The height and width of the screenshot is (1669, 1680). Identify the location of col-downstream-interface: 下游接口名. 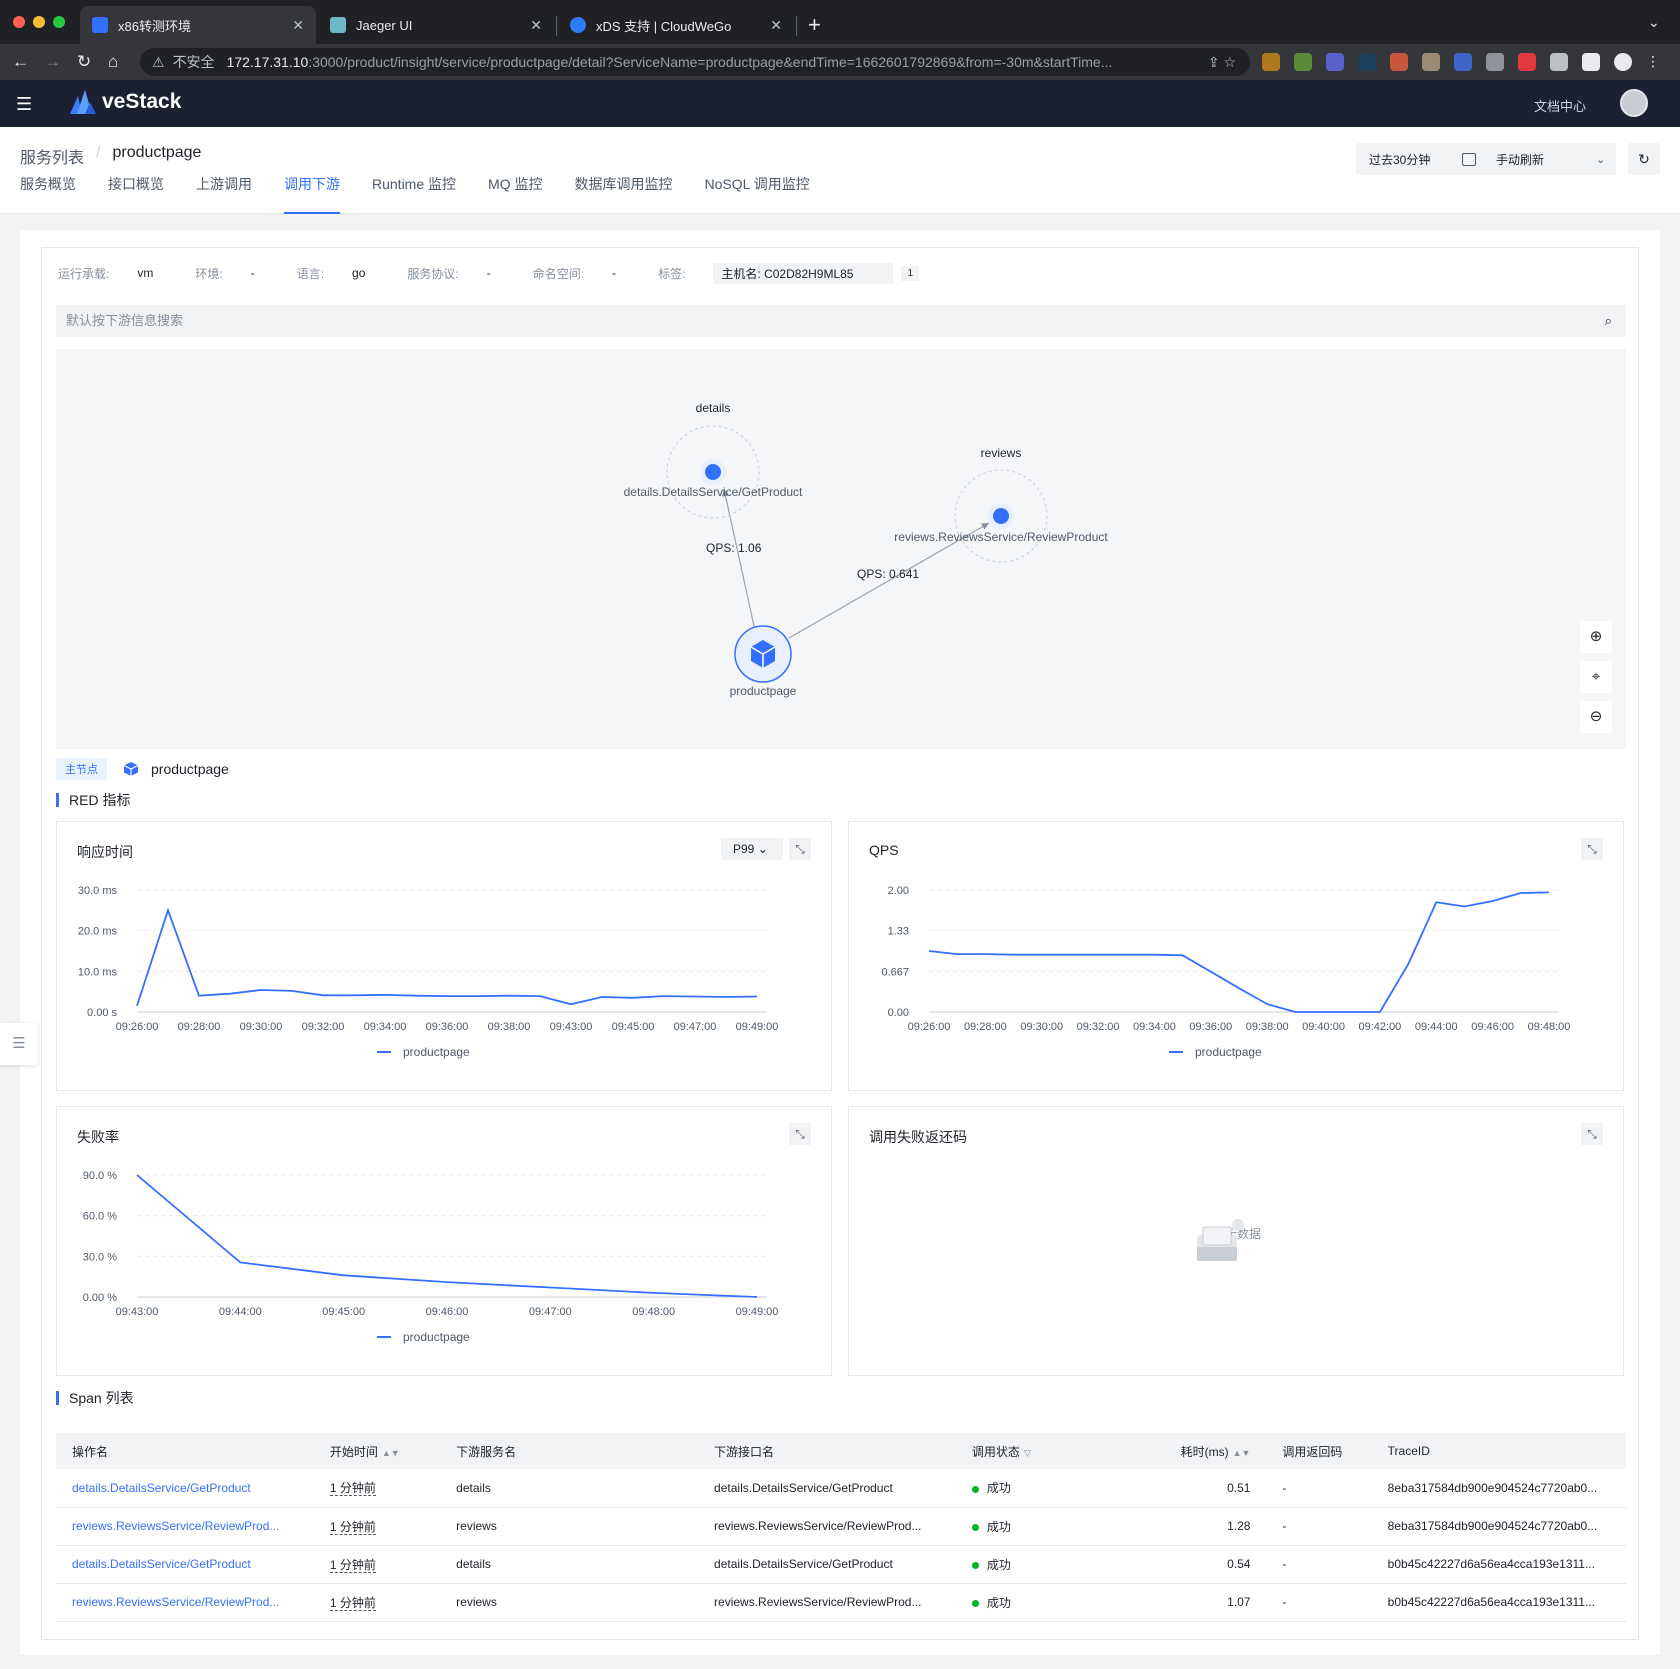
(827, 1451).